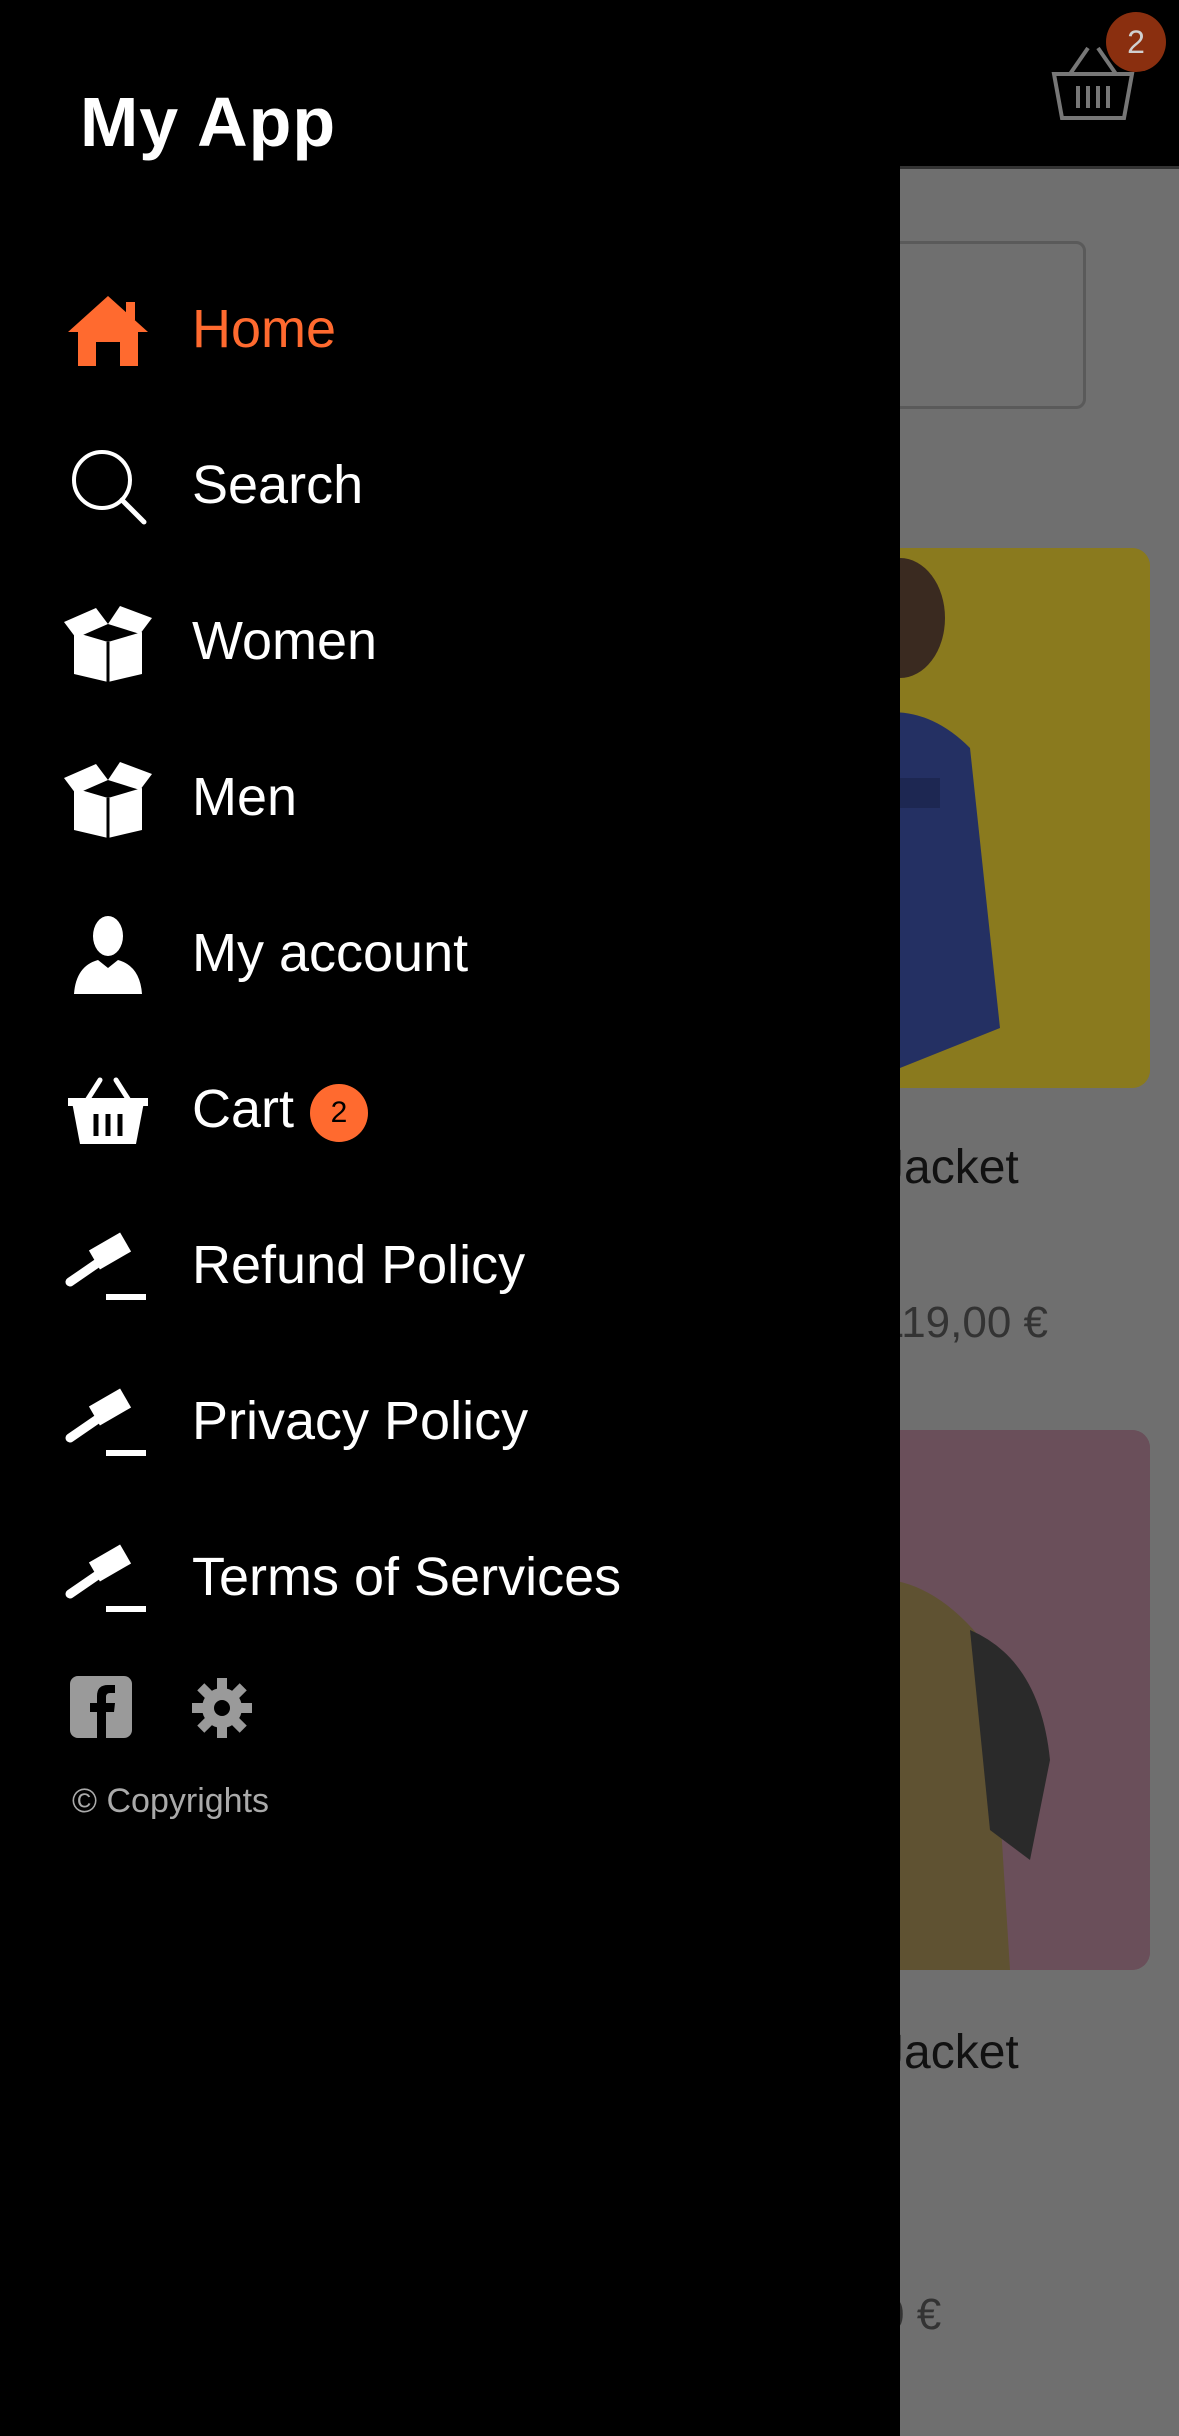  What do you see at coordinates (108, 330) in the screenshot?
I see `home-icon` at bounding box center [108, 330].